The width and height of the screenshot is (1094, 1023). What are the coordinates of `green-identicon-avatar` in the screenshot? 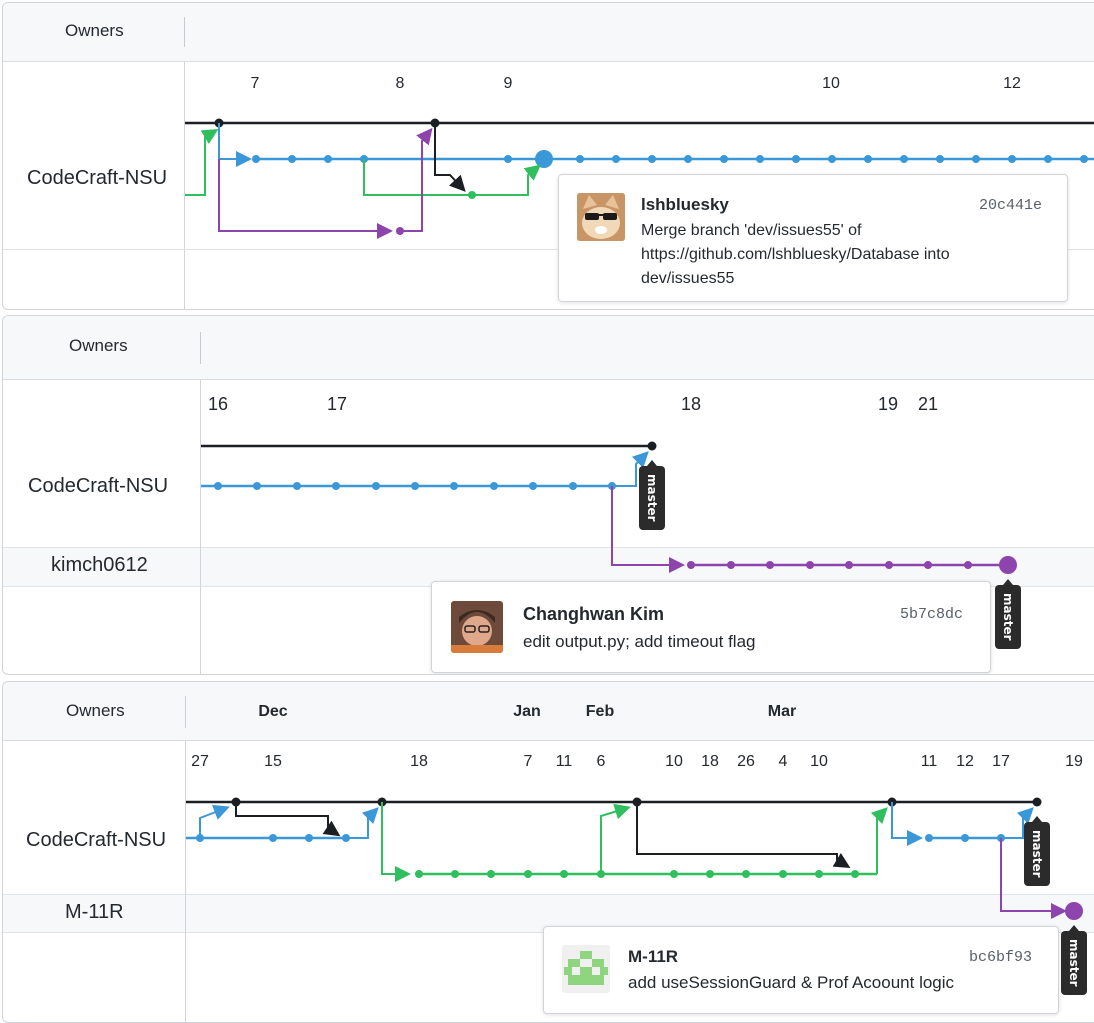 It's located at (586, 969).